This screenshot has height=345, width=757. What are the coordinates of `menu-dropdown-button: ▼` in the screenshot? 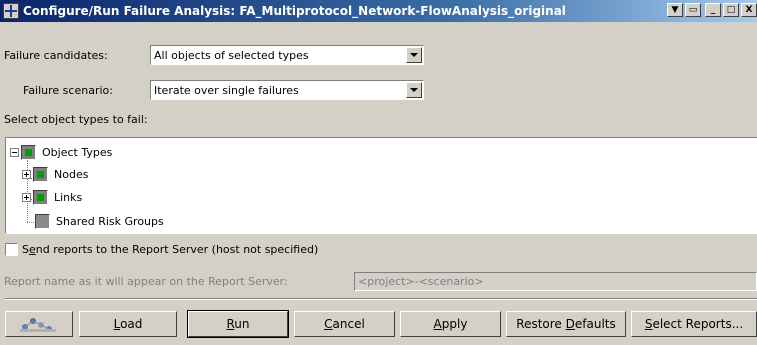 It's located at (675, 10).